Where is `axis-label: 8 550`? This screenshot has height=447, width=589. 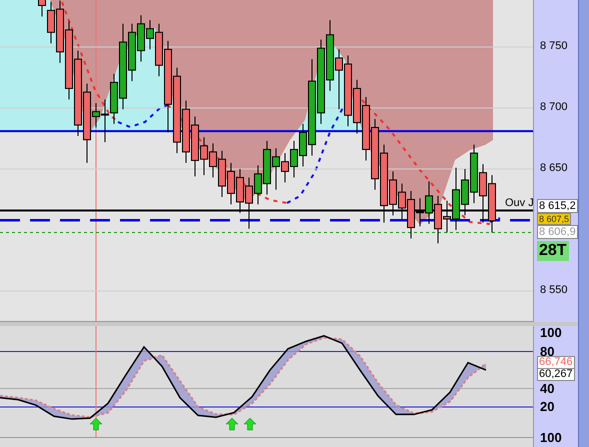
axis-label: 8 550 is located at coordinates (554, 290).